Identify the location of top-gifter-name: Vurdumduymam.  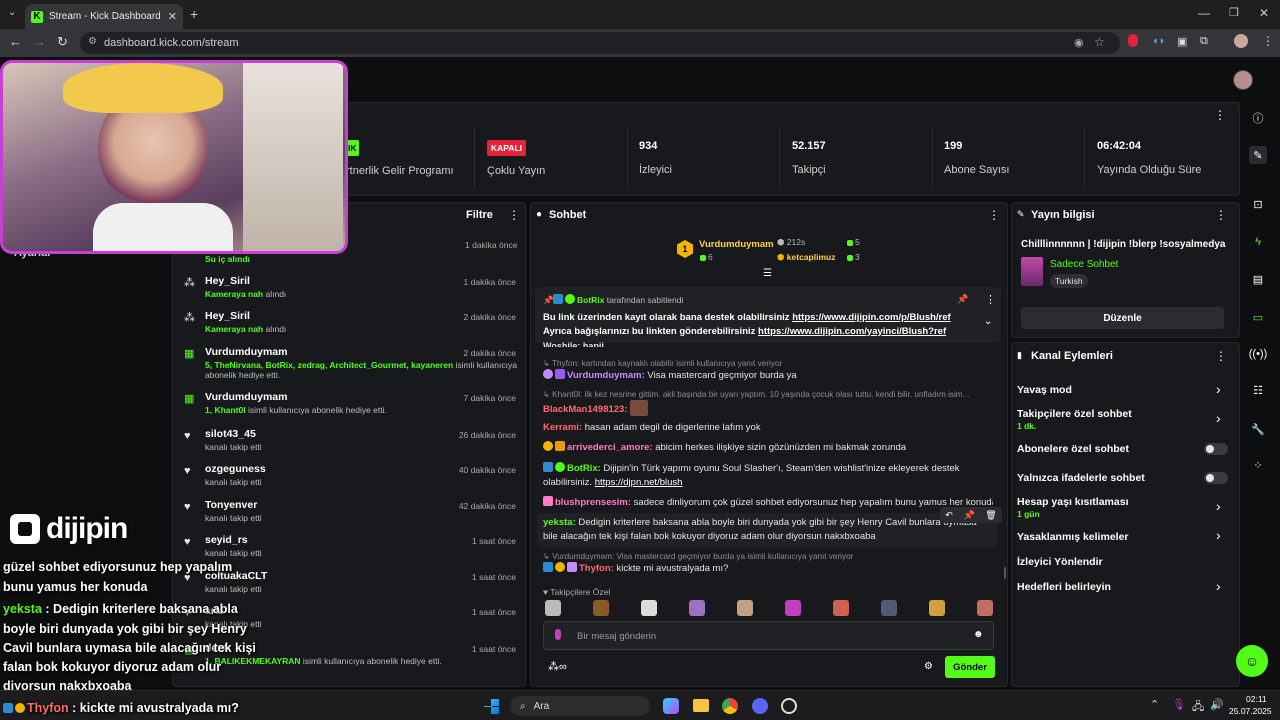
(736, 244).